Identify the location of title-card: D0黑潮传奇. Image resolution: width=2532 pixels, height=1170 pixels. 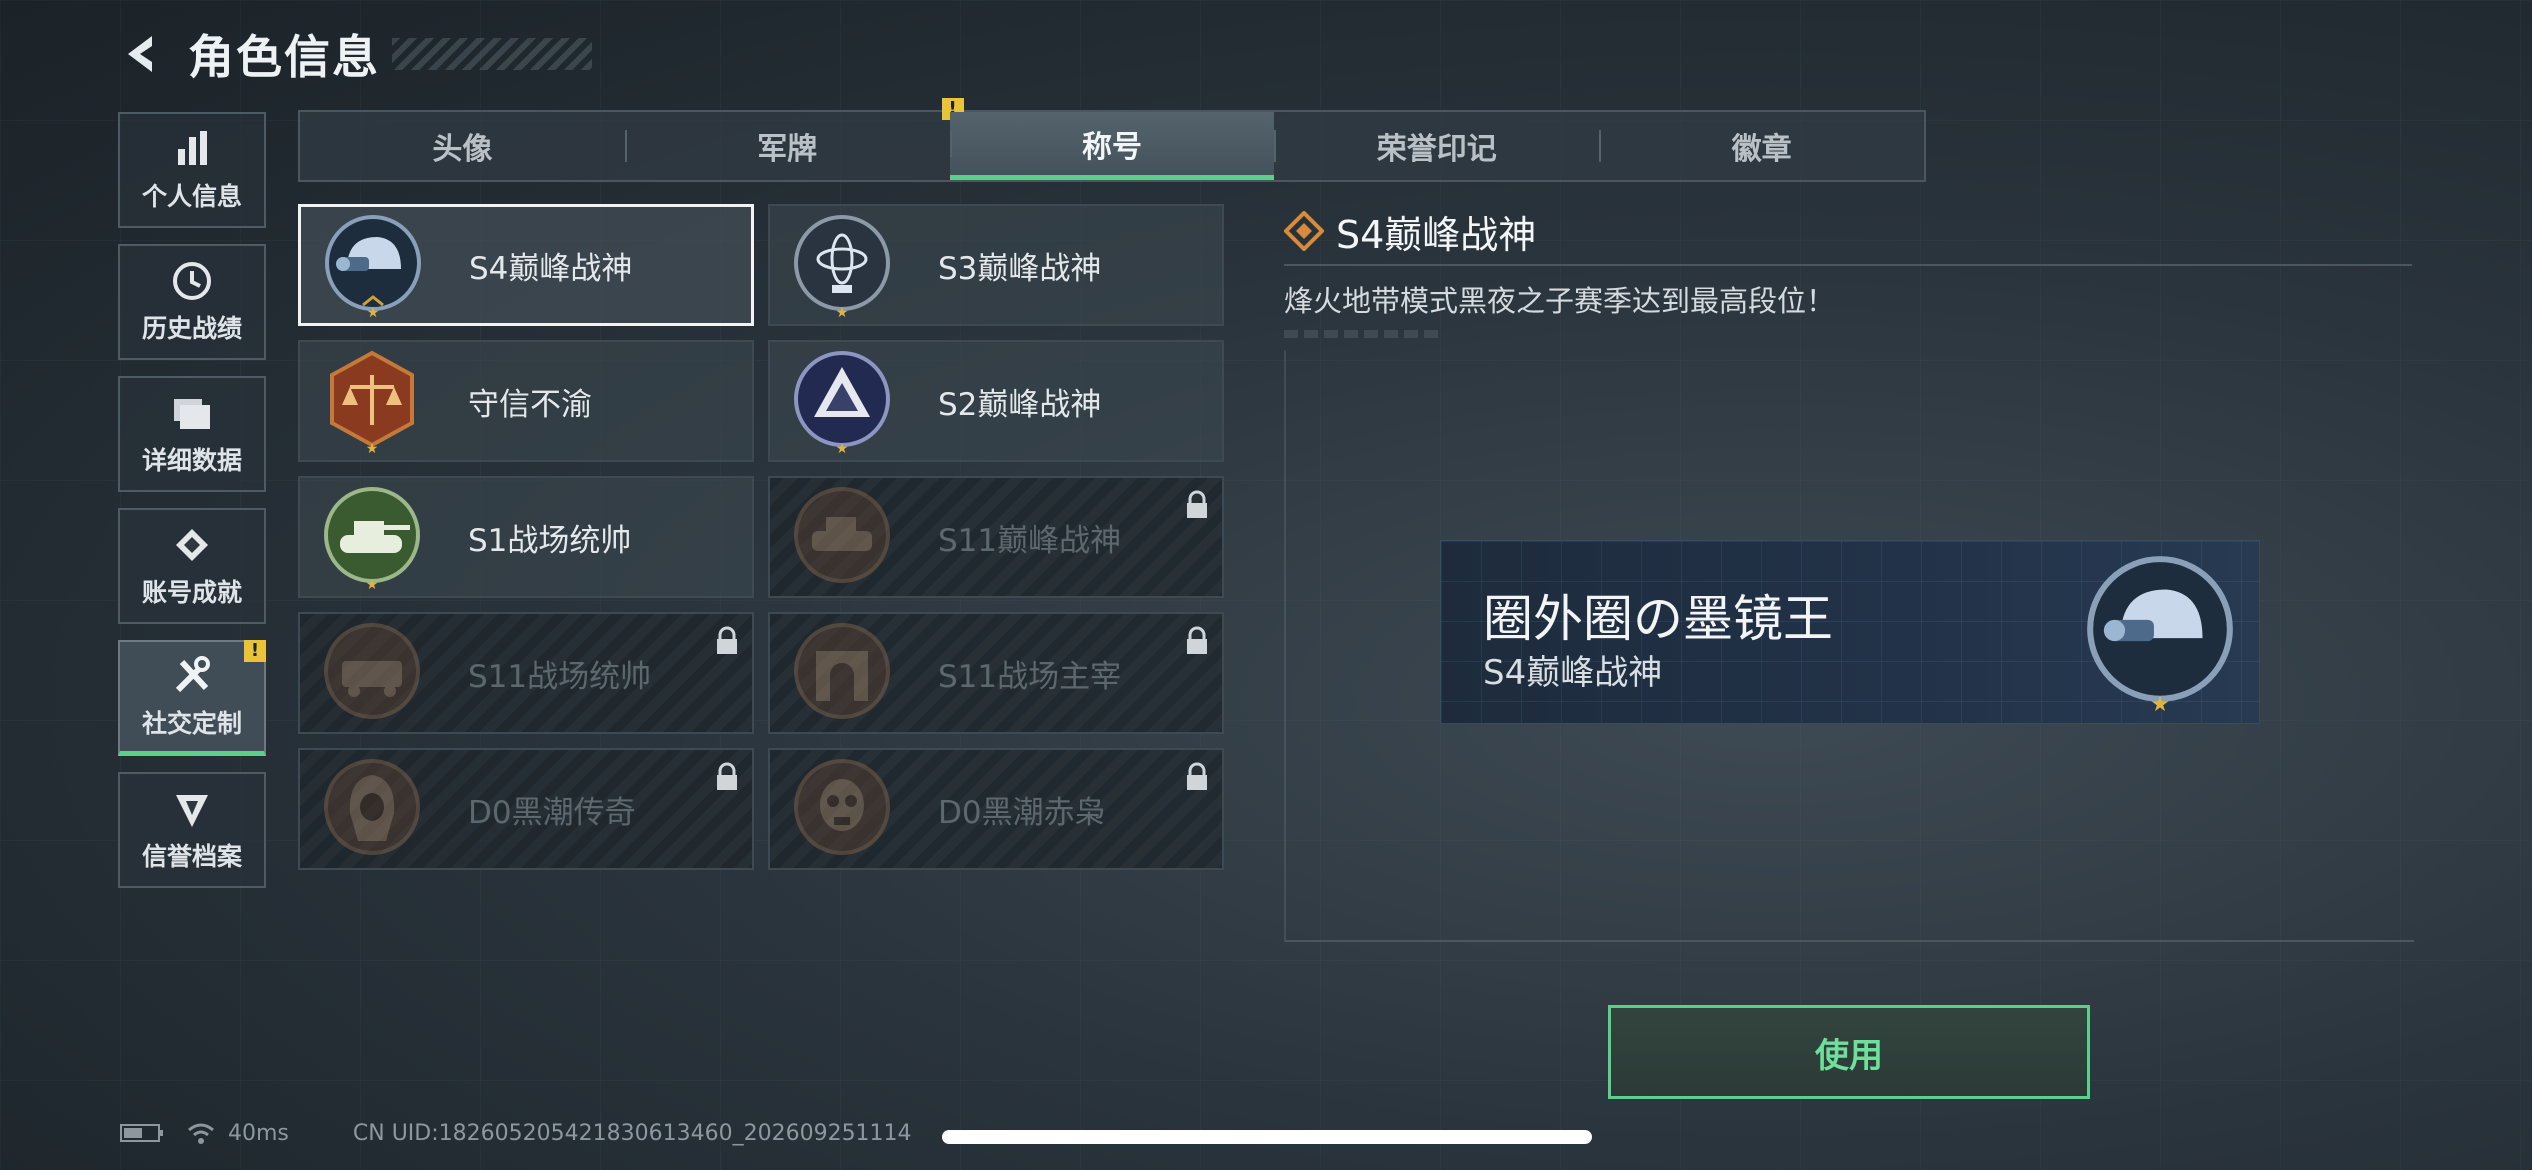
(526, 809).